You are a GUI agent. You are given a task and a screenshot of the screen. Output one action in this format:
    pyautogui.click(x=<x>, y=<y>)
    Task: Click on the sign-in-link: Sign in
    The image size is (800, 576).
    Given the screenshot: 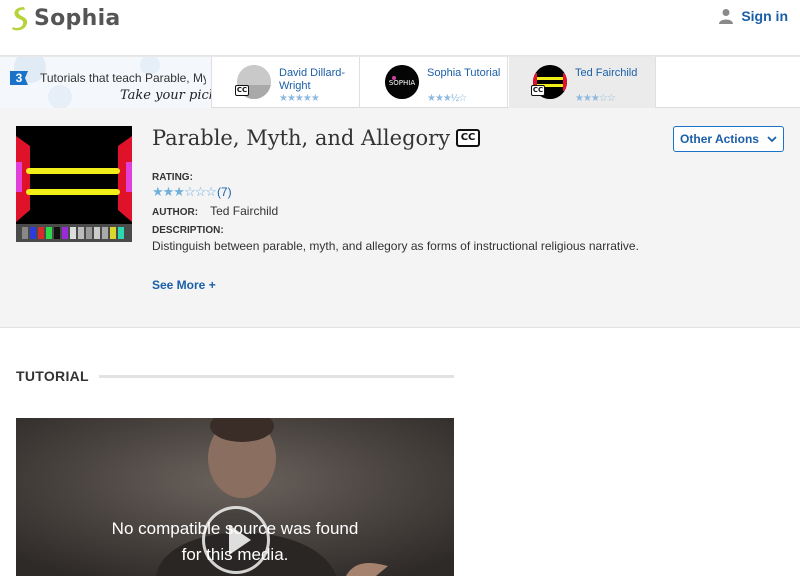 What is the action you would take?
    pyautogui.click(x=753, y=16)
    